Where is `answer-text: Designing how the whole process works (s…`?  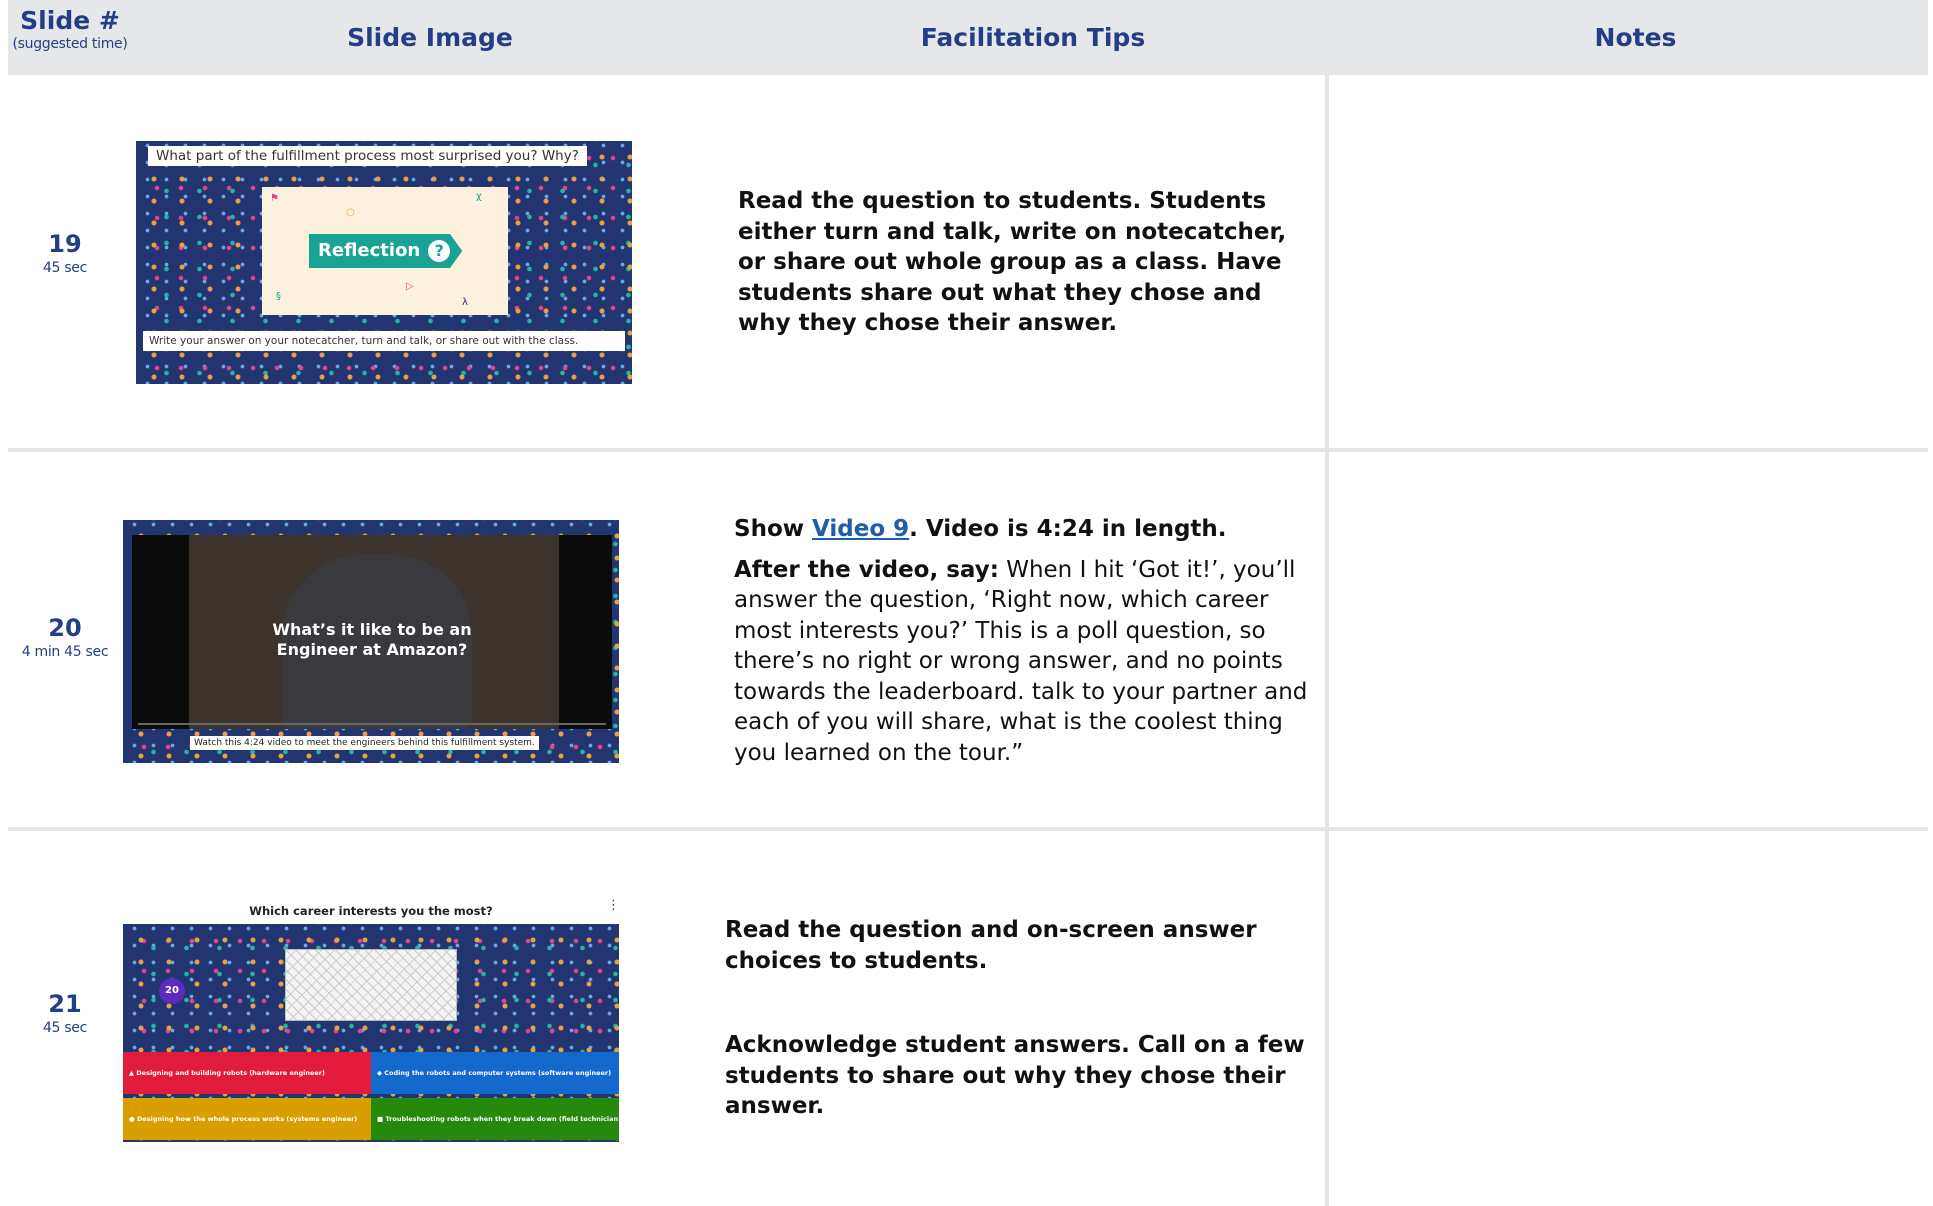 answer-text: Designing how the whole process works (s… is located at coordinates (247, 1119).